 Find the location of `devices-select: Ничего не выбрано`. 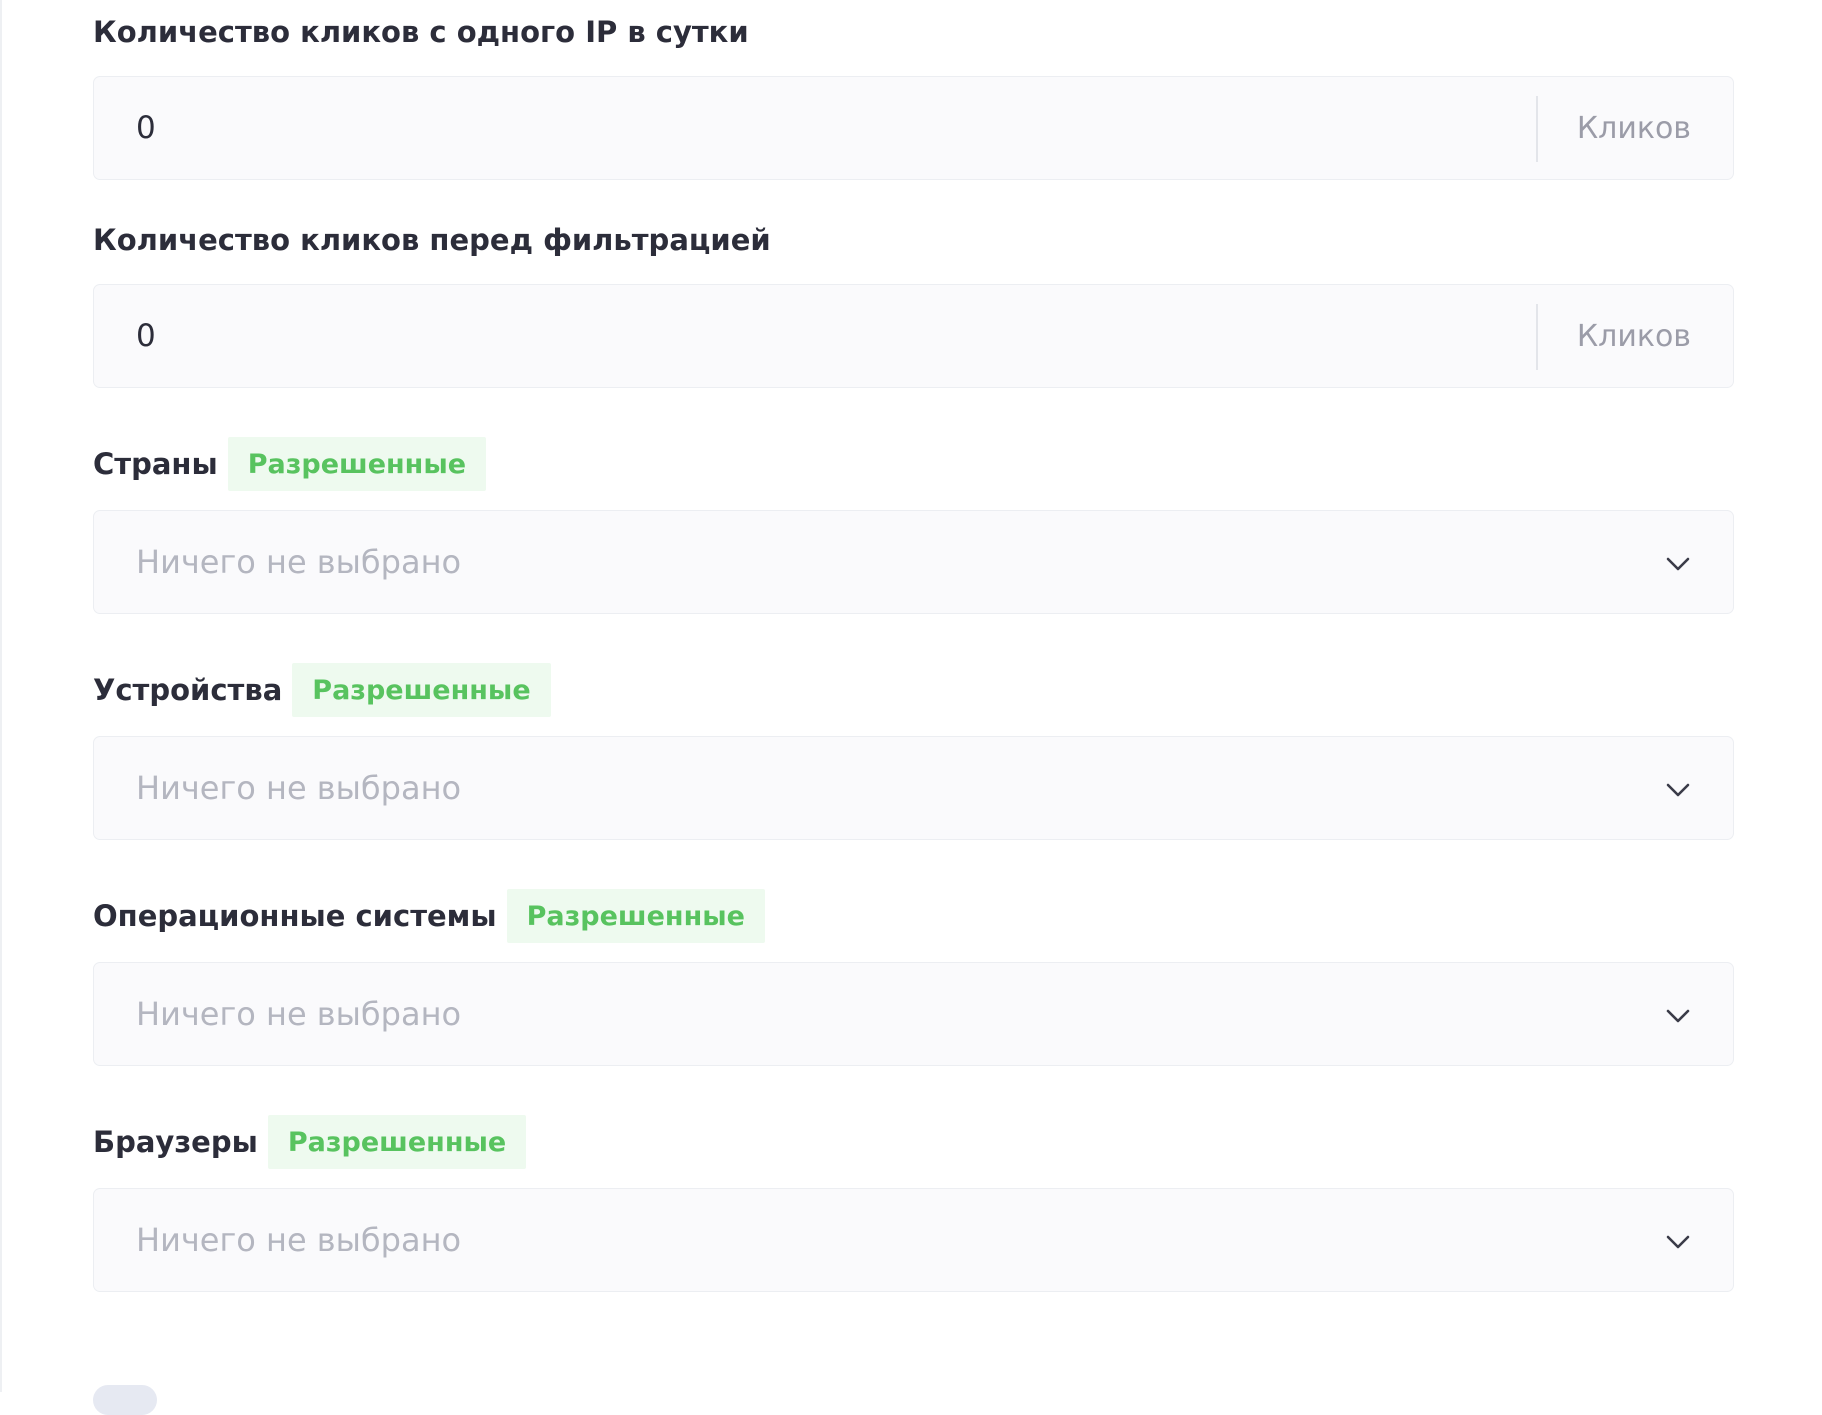

devices-select: Ничего не выбрано is located at coordinates (913, 788).